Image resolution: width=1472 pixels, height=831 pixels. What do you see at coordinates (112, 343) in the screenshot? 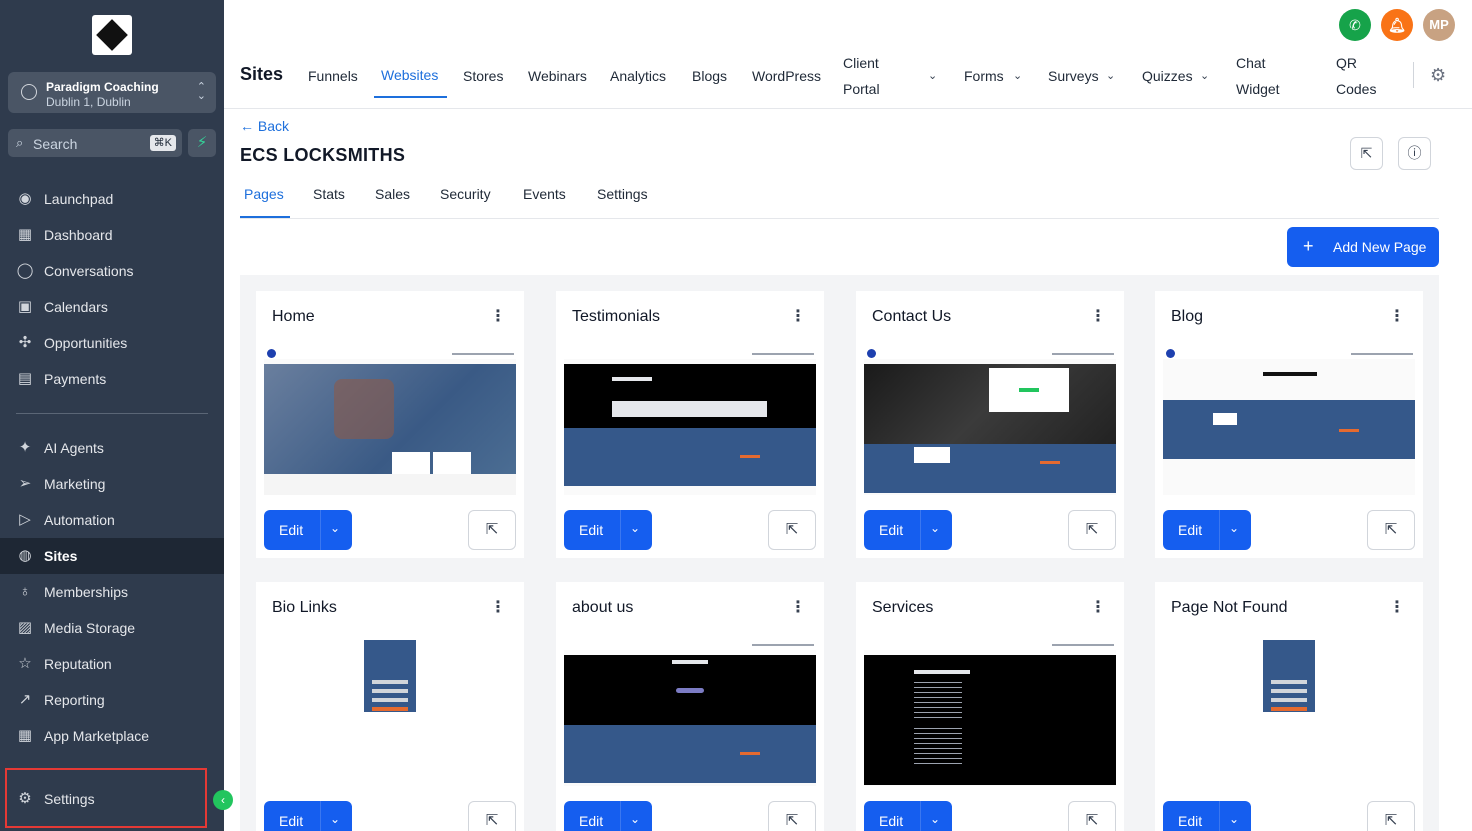
I see `sidebar-item-opportunities: ✣ Opportunities` at bounding box center [112, 343].